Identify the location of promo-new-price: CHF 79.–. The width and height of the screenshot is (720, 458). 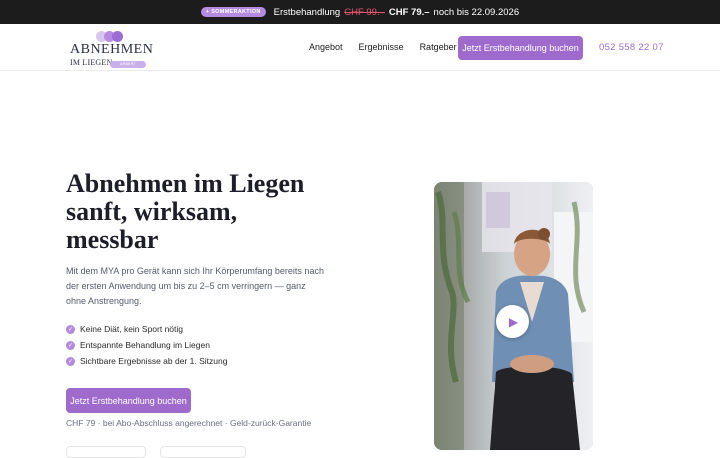
(409, 12).